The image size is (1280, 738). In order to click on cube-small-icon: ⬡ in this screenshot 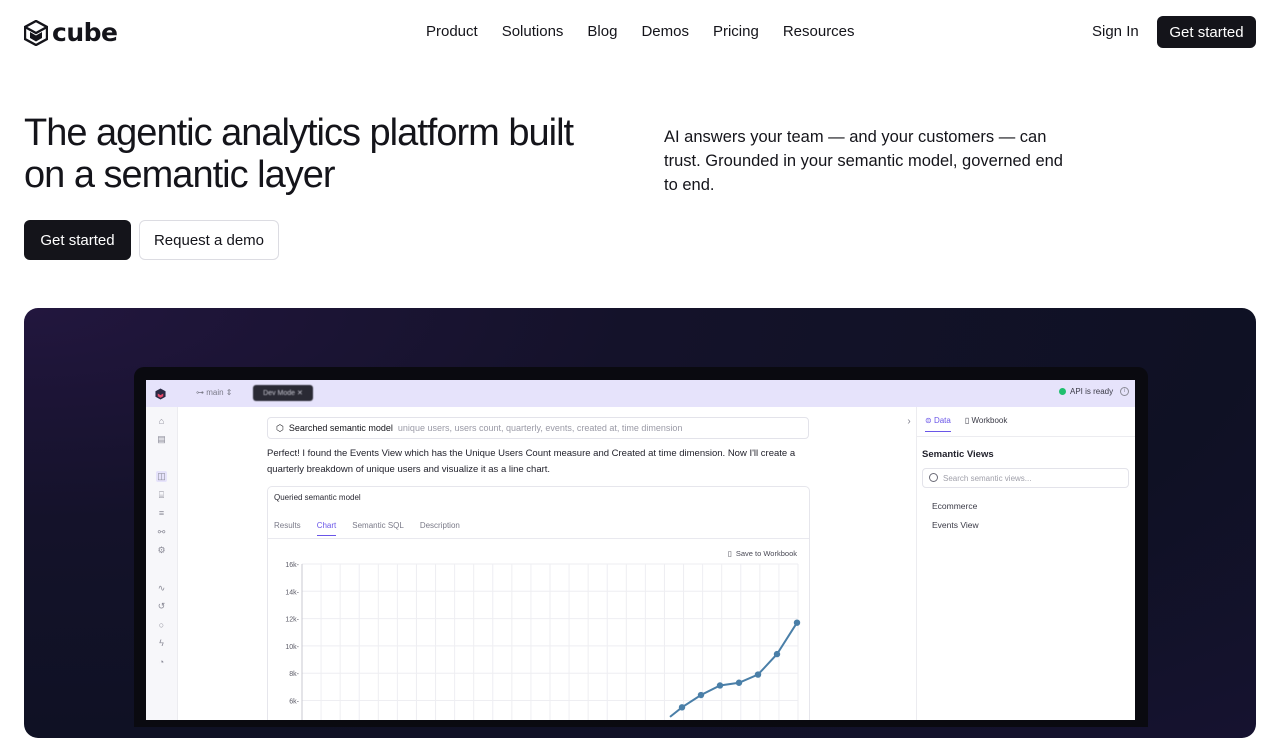, I will do `click(280, 427)`.